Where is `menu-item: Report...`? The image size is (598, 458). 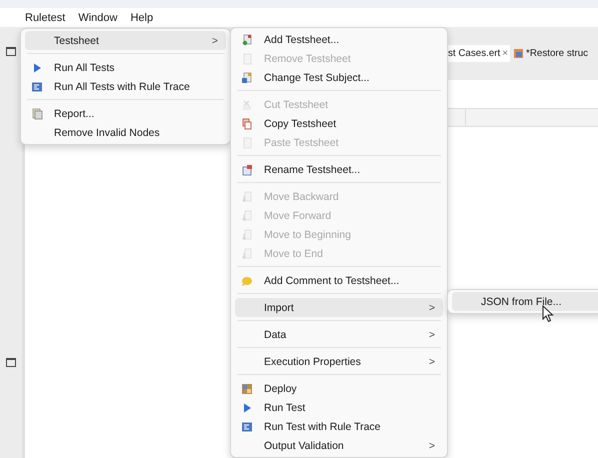
menu-item: Report... is located at coordinates (125, 113).